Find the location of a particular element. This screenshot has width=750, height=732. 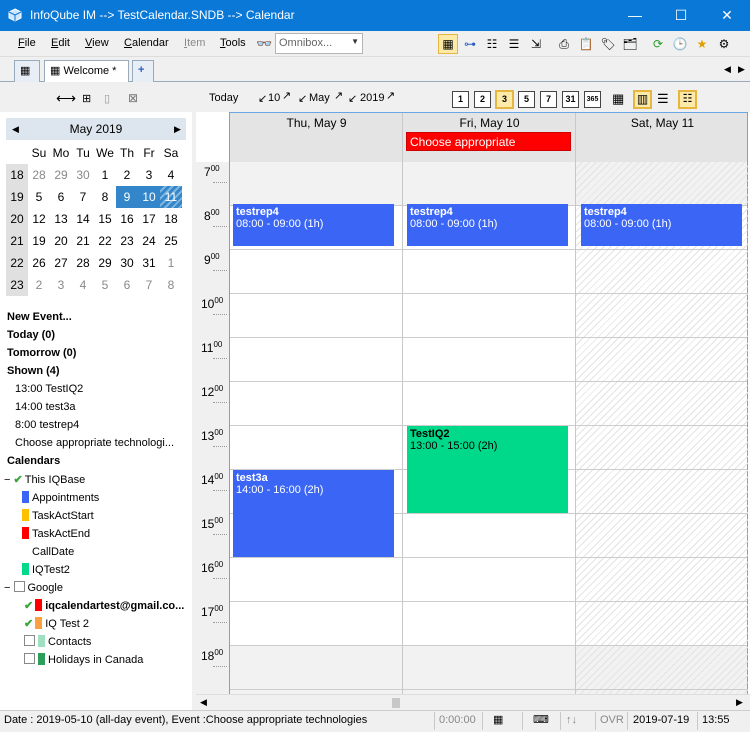

list-layout-icon: ☷ is located at coordinates (687, 99).